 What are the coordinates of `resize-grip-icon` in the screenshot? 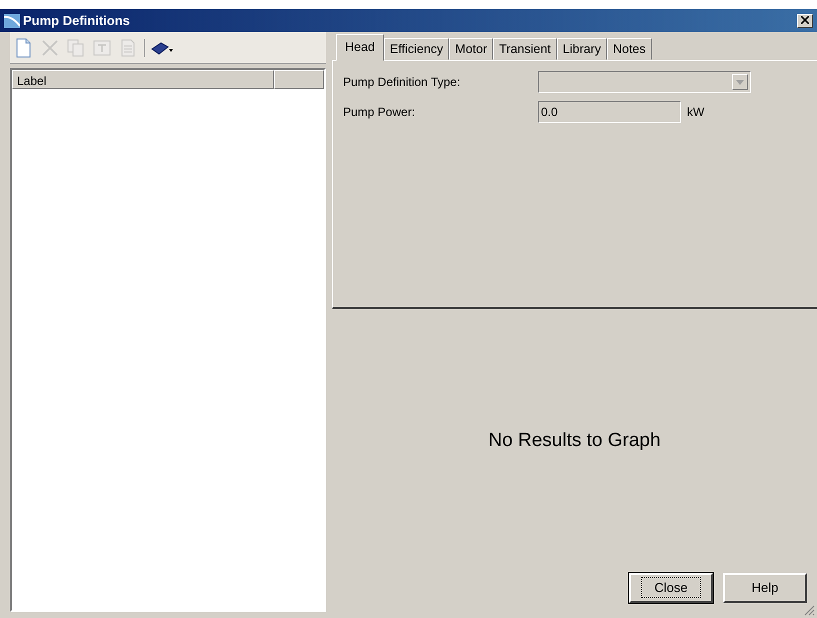 It's located at (809, 610).